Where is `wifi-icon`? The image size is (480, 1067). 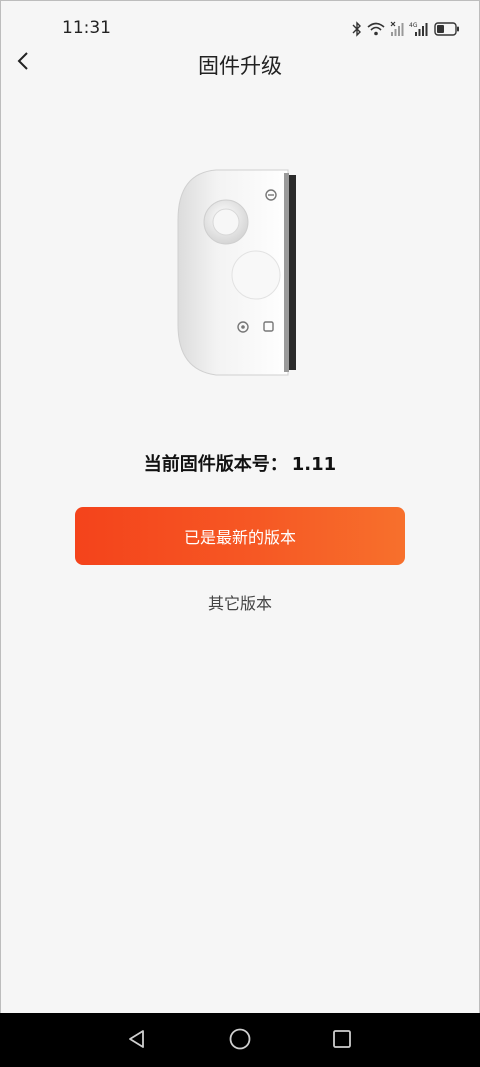
wifi-icon is located at coordinates (376, 29).